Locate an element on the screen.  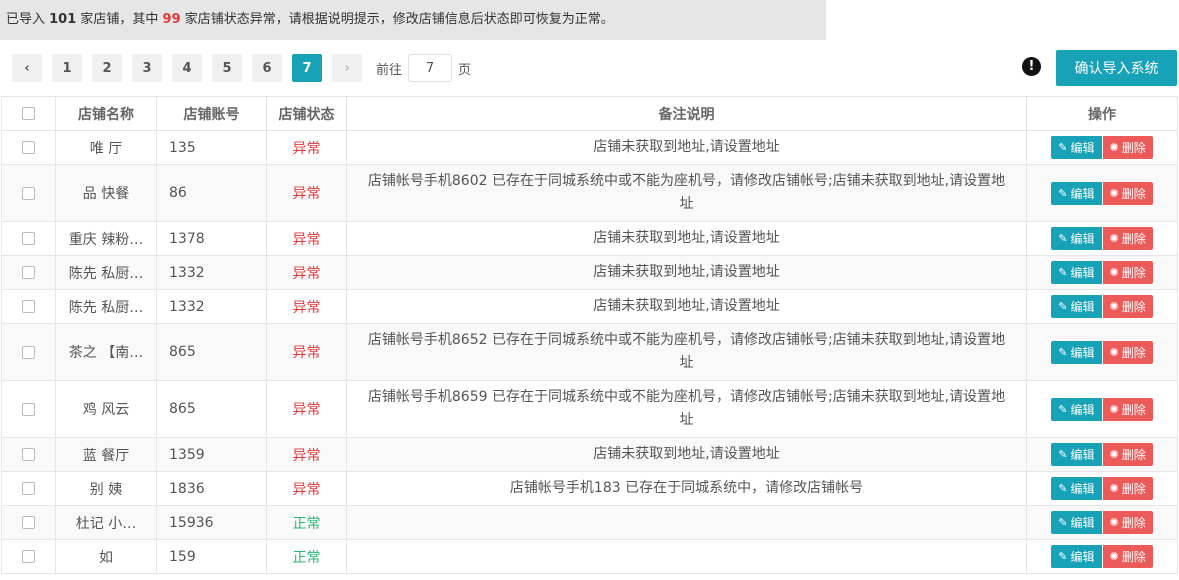
store-name-cell: 蓝 餐厅 is located at coordinates (106, 454).